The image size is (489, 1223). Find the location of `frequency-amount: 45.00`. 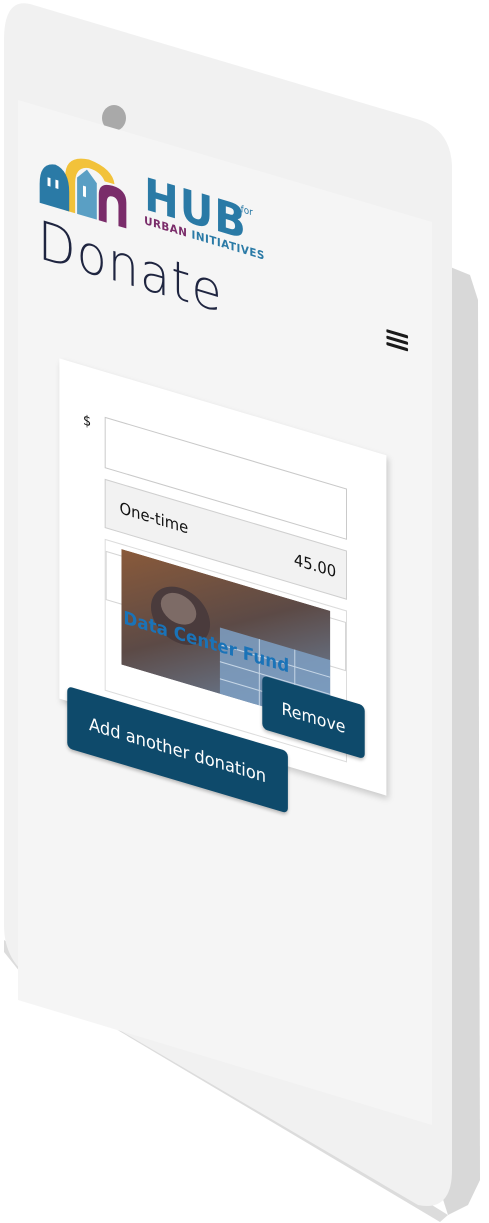

frequency-amount: 45.00 is located at coordinates (315, 565).